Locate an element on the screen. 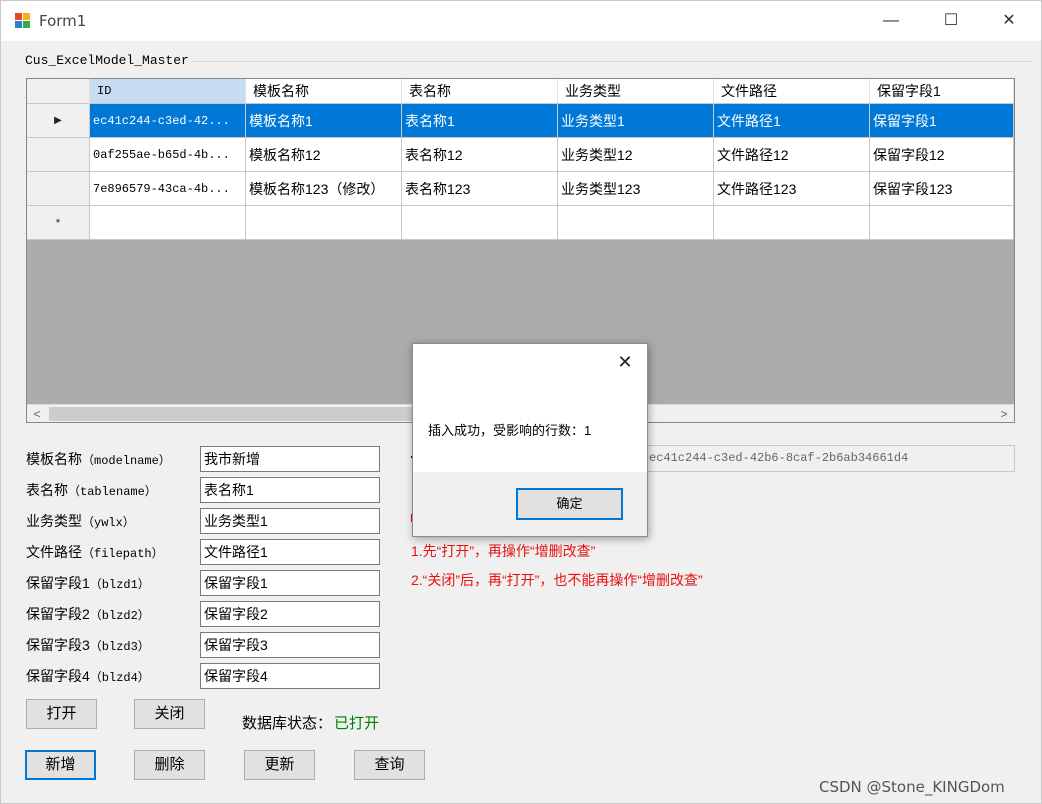 The height and width of the screenshot is (804, 1042). filepath-label: 文件路径（filepath） is located at coordinates (95, 552).